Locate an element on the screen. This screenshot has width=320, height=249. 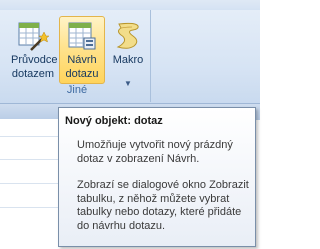
top-strip is located at coordinates (130, 5).